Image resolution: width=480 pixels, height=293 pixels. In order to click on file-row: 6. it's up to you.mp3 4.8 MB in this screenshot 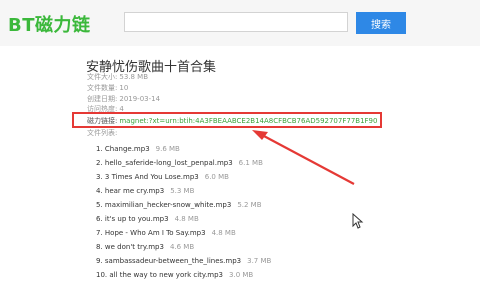, I will do `click(147, 219)`.